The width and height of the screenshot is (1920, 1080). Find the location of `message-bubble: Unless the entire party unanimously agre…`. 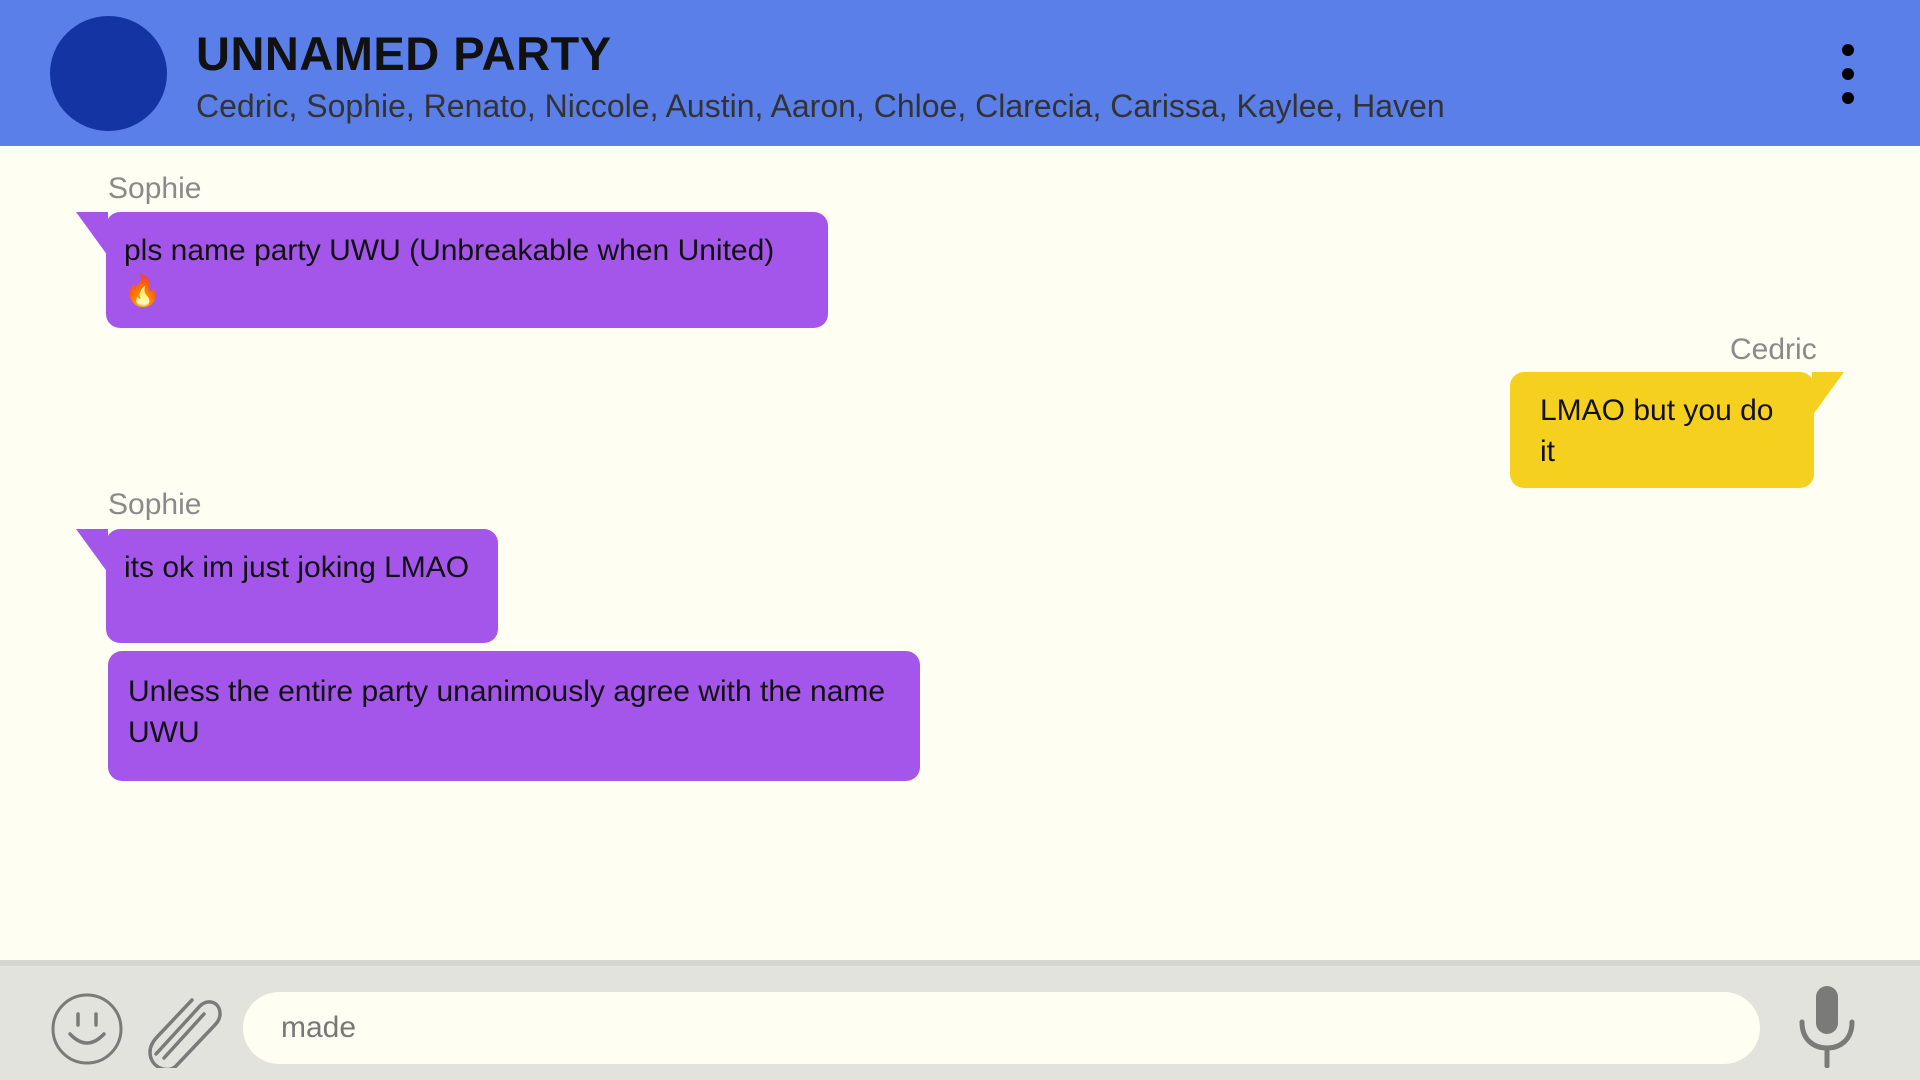

message-bubble: Unless the entire party unanimously agre… is located at coordinates (514, 716).